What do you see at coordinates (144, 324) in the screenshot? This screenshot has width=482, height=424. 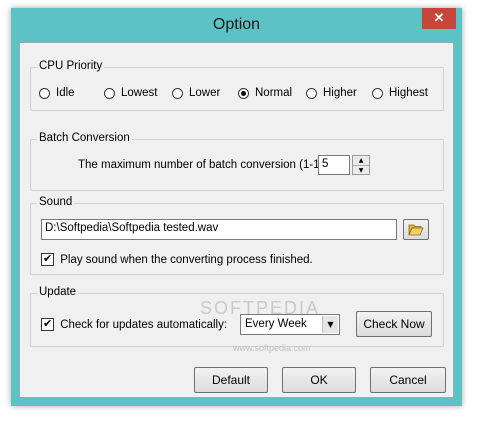 I see `auto-update-label: Check for updates automatically:` at bounding box center [144, 324].